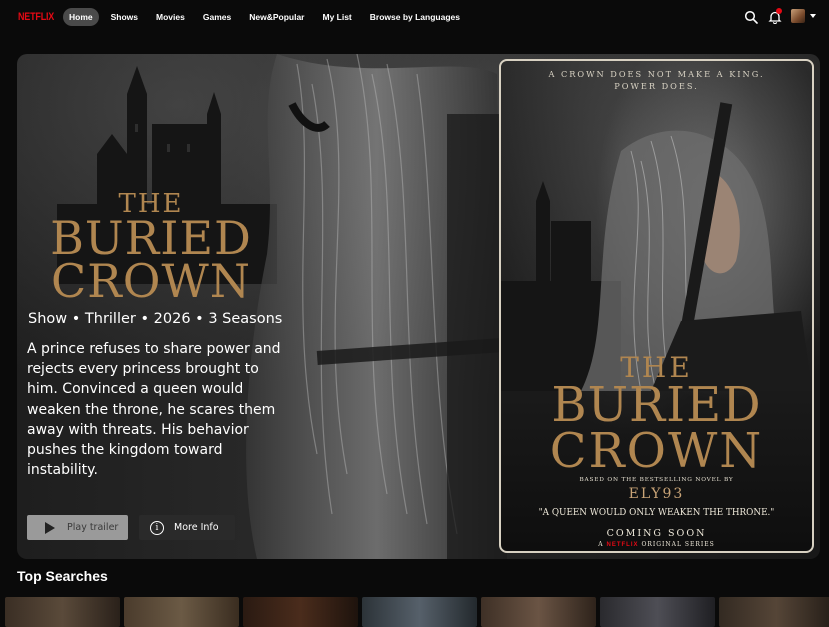  What do you see at coordinates (656, 74) in the screenshot?
I see `poster-tagline-line1: A CROWN DOES NOT MAKE A KING.` at bounding box center [656, 74].